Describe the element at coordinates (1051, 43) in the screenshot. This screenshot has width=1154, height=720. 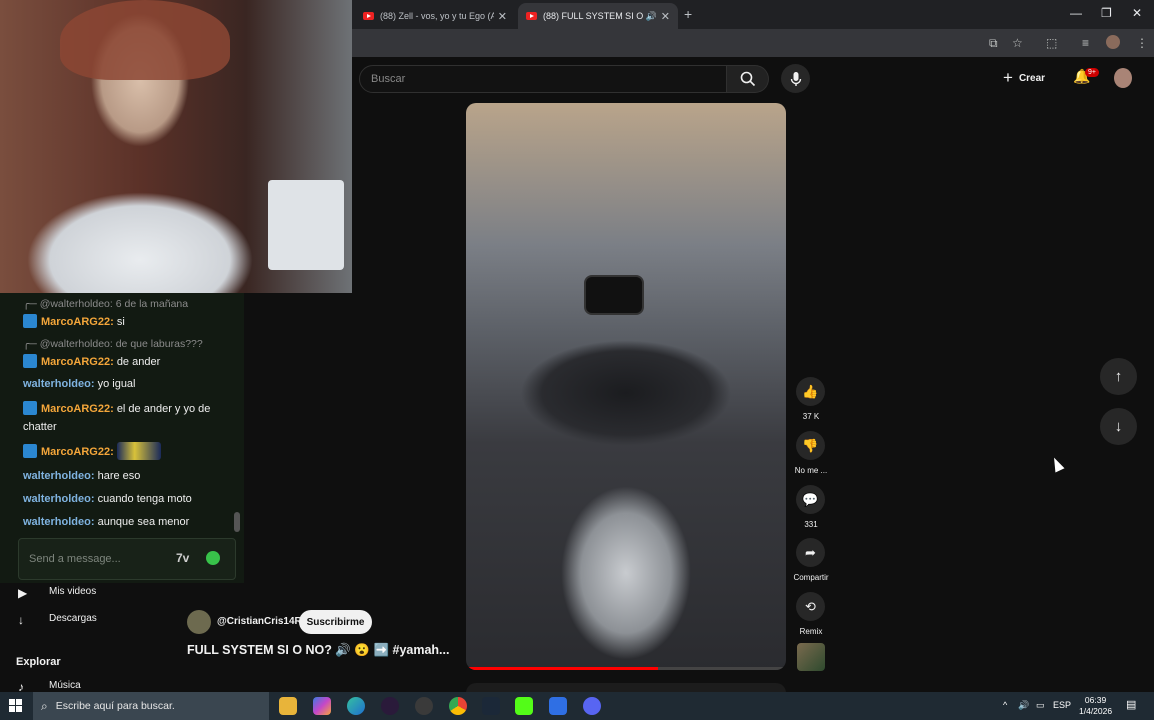
I see `extensions-icon: ⬚` at that location.